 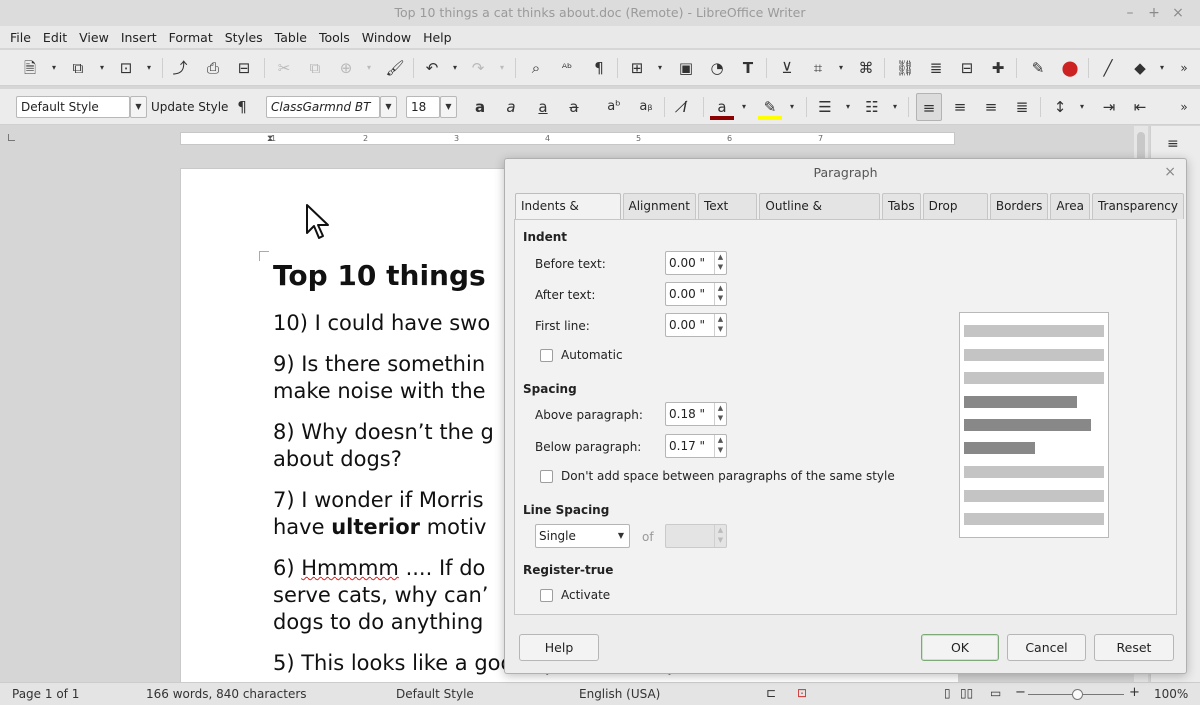 What do you see at coordinates (967, 68) in the screenshot?
I see `comment-icon: ⊟` at bounding box center [967, 68].